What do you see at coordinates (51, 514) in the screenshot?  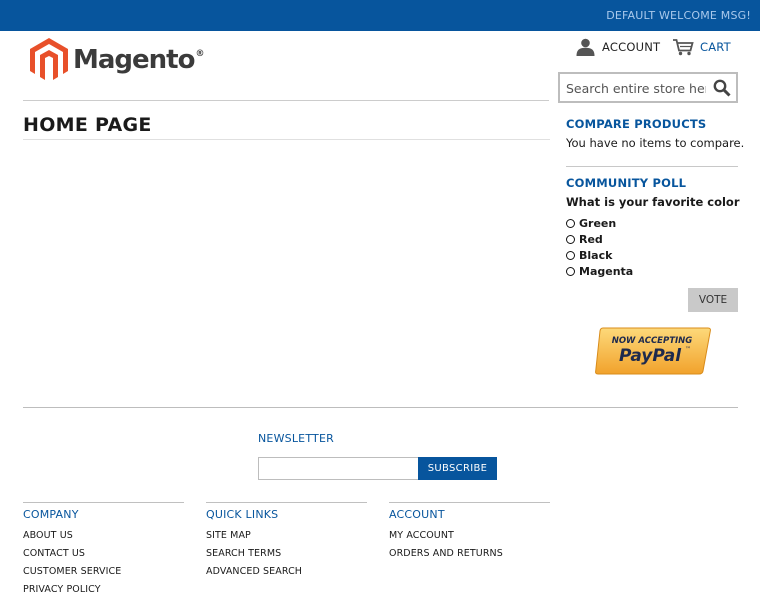 I see `footer-column-title: COMPANY` at bounding box center [51, 514].